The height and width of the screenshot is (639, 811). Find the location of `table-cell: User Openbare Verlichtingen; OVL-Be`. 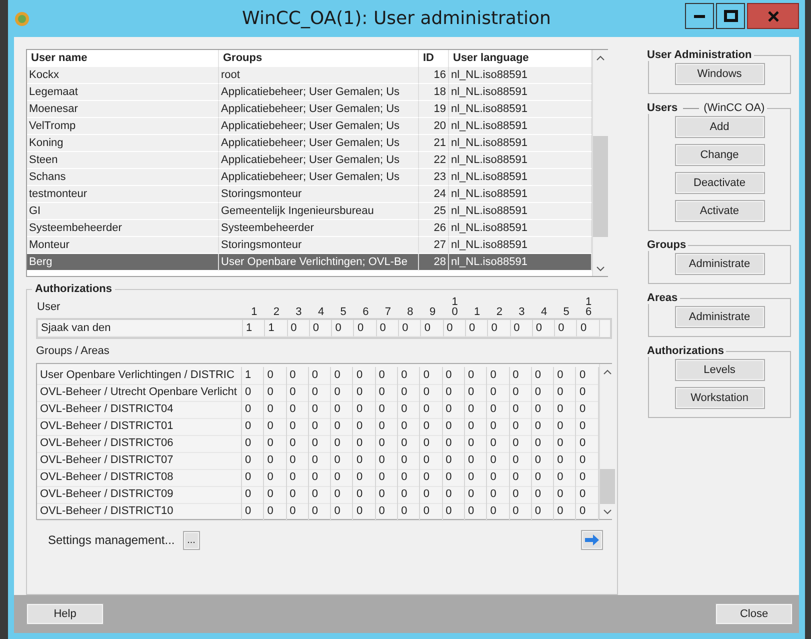

table-cell: User Openbare Verlichtingen; OVL-Be is located at coordinates (319, 262).